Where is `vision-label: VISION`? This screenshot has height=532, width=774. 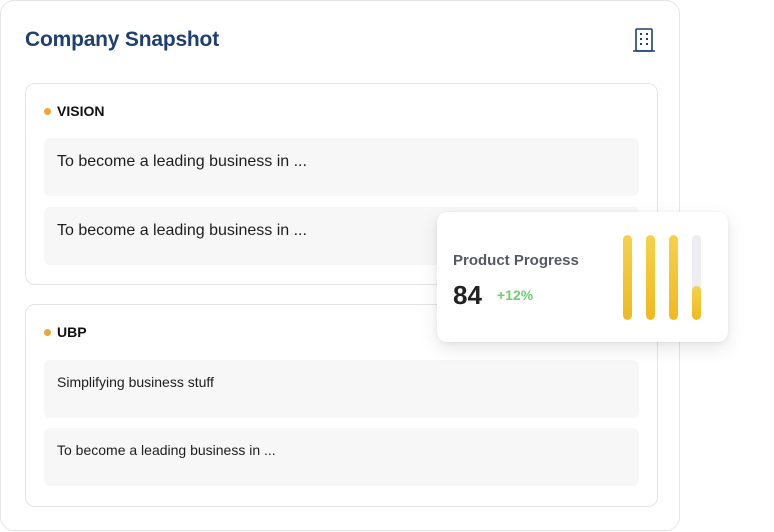
vision-label: VISION is located at coordinates (81, 111).